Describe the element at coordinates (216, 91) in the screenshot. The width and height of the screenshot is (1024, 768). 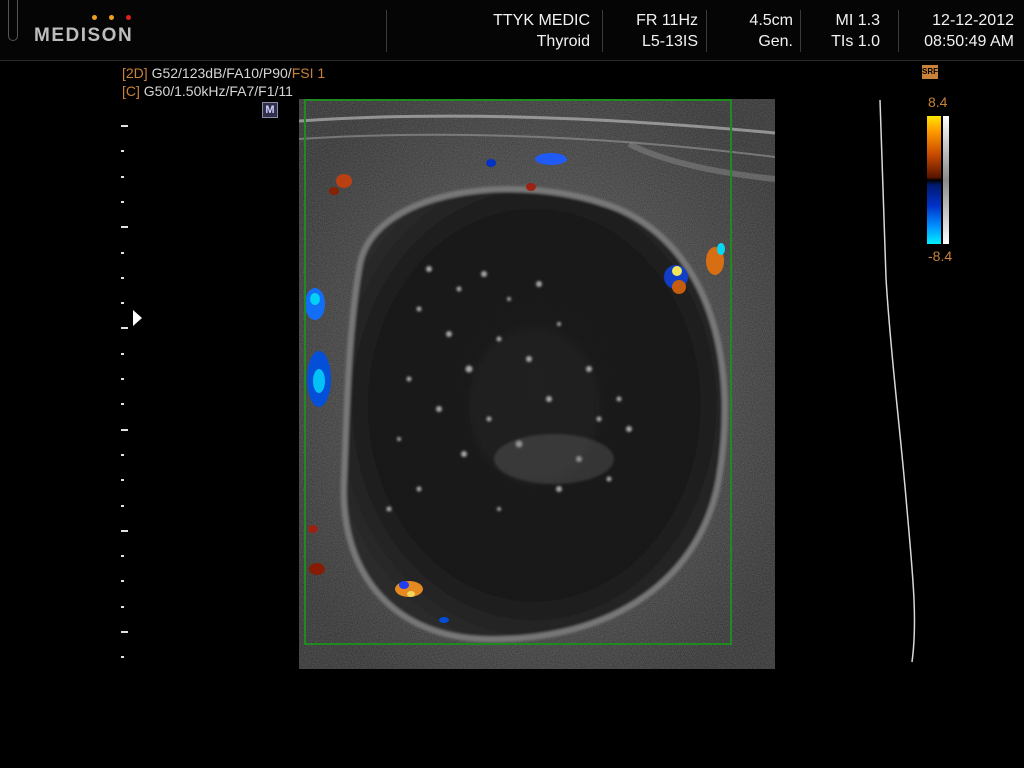
I see `param-color-values: G50/1.50kHz/FA7/F1/11` at that location.